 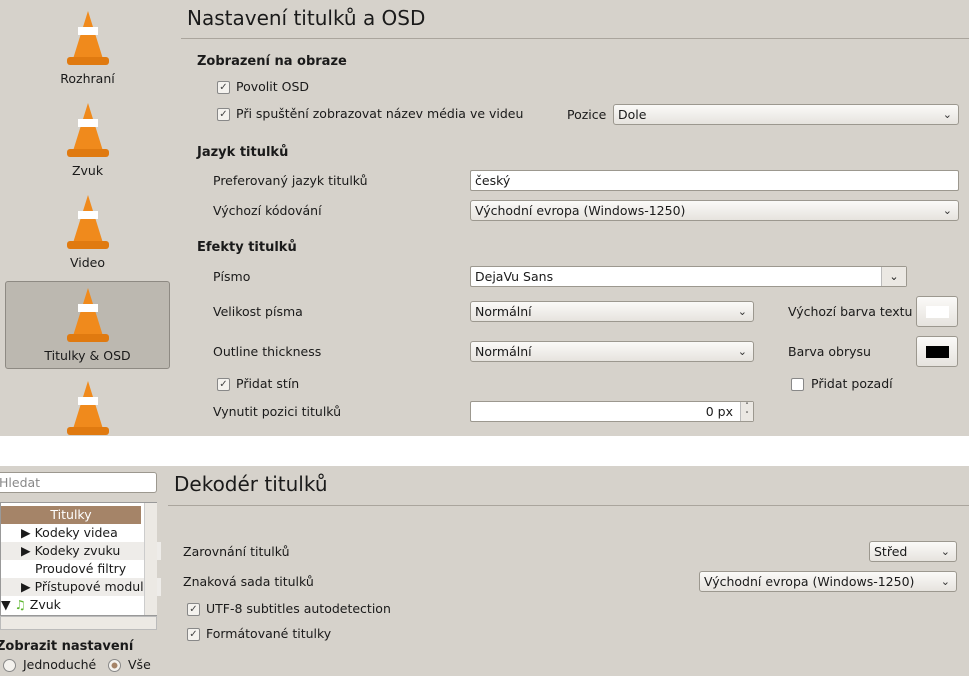 What do you see at coordinates (829, 351) in the screenshot?
I see `outline-color-label: Barva obrysu` at bounding box center [829, 351].